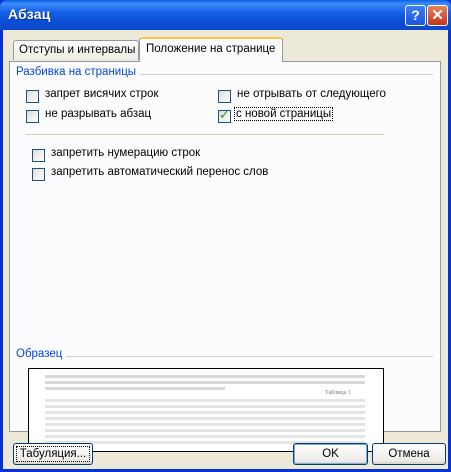 This screenshot has height=472, width=451. I want to click on keep-lines-together-label: не разрывать абзац, so click(98, 114).